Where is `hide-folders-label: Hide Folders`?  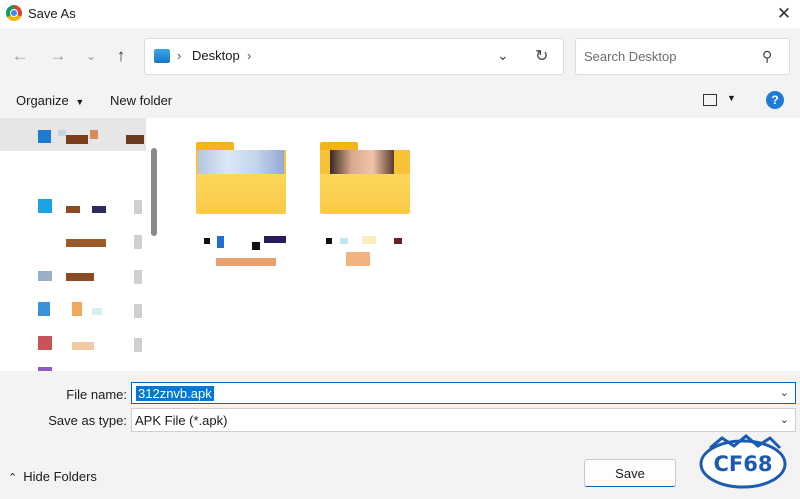 hide-folders-label: Hide Folders is located at coordinates (60, 476).